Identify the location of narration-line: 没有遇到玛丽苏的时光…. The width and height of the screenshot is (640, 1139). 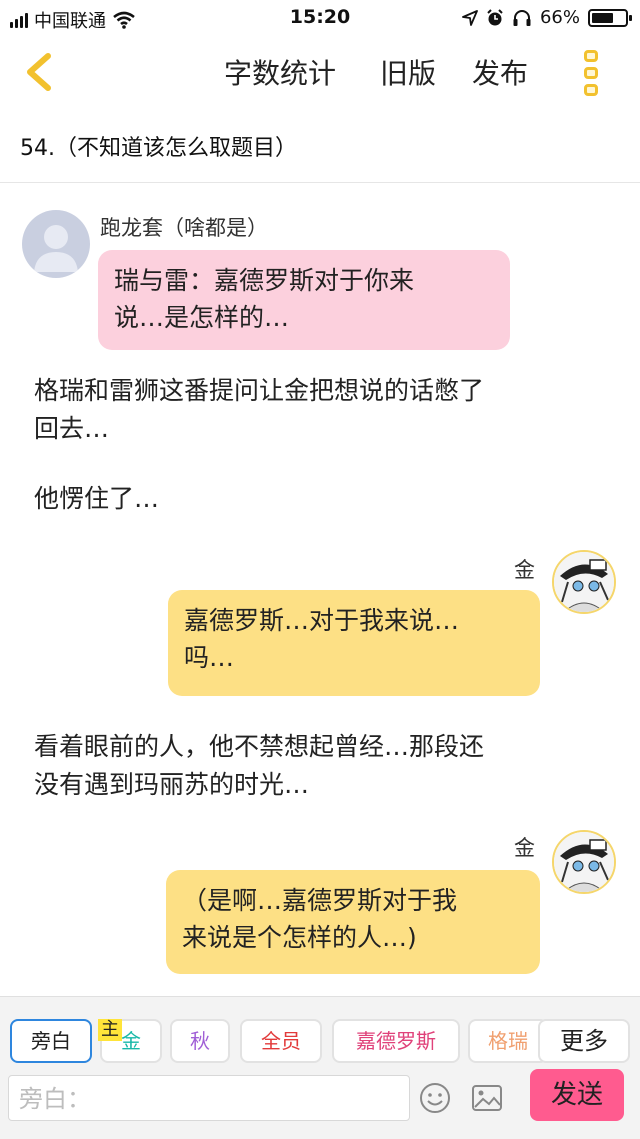
(172, 784).